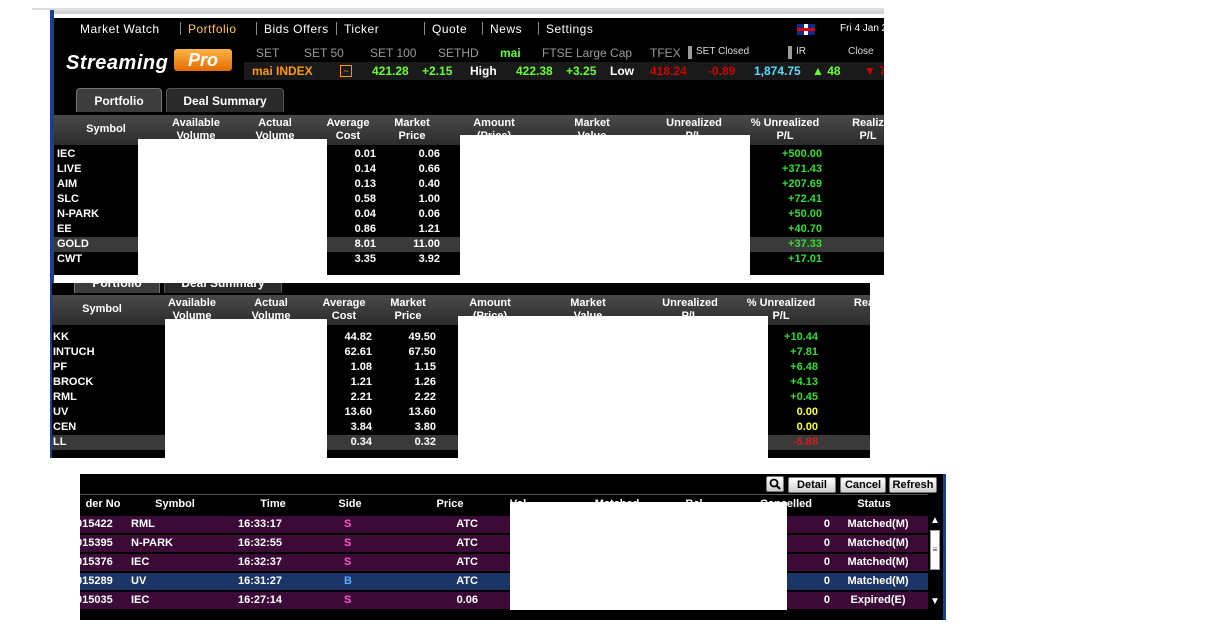 The image size is (1218, 642). I want to click on column-header-line1: Amount, so click(494, 123).